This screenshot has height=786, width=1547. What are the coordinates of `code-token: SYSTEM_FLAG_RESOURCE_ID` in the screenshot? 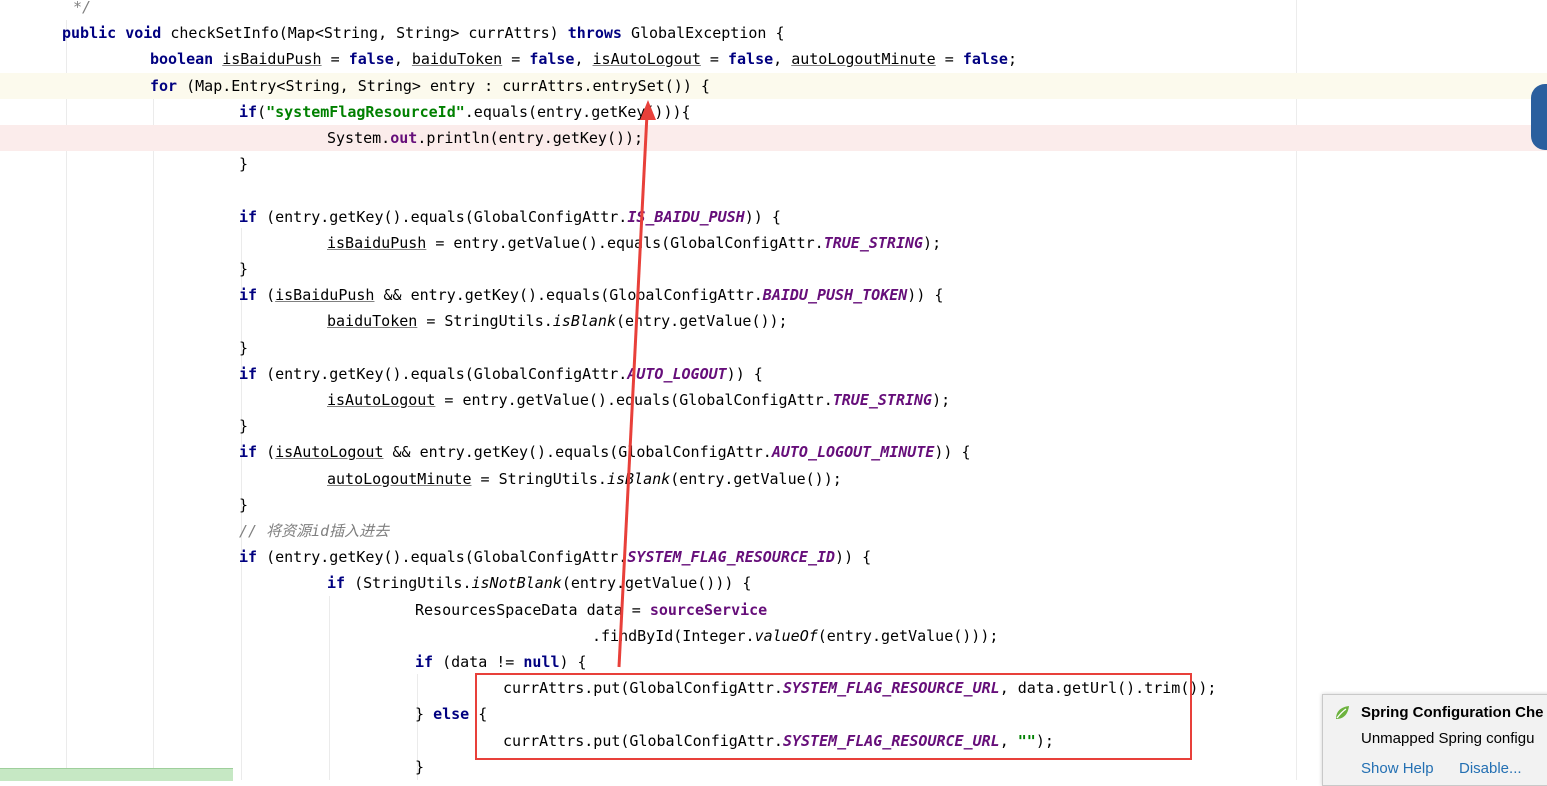 It's located at (731, 557).